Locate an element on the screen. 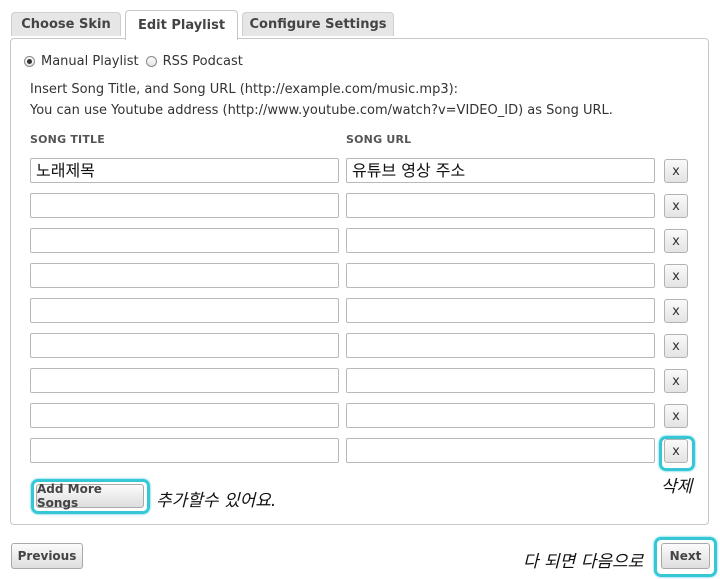  next-button: Next is located at coordinates (685, 556).